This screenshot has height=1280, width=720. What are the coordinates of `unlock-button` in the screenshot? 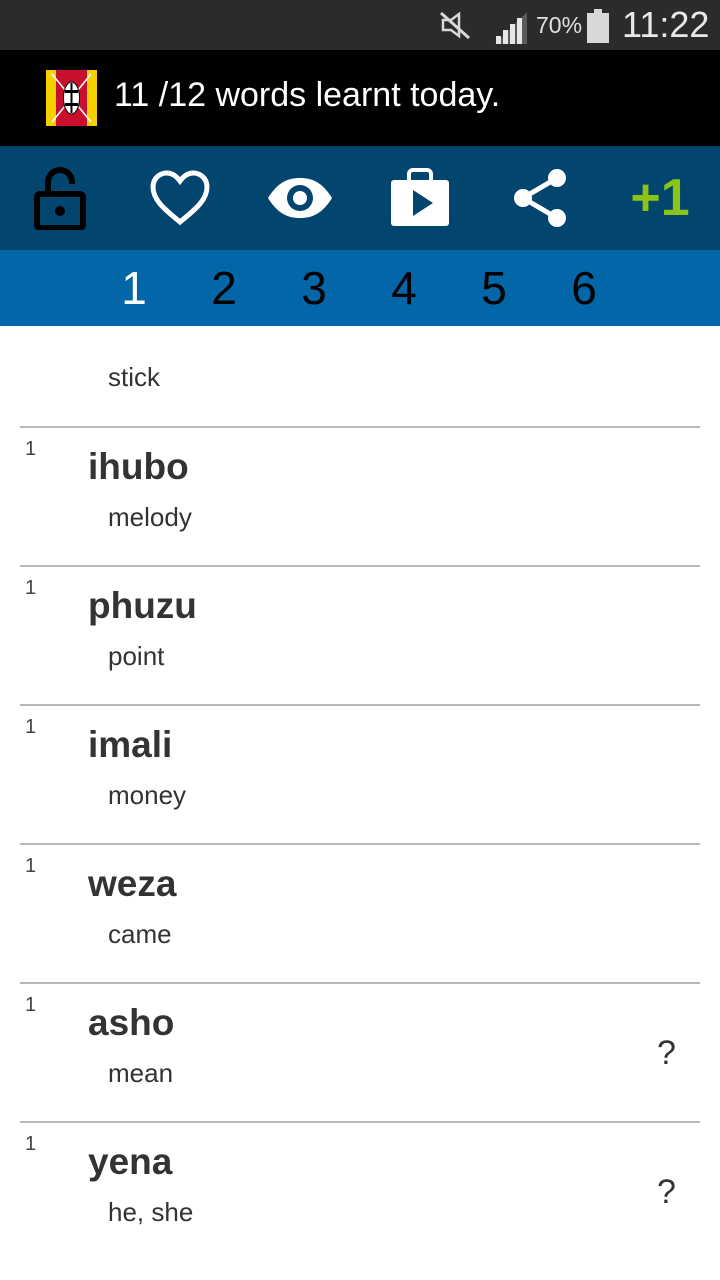 It's located at (60, 198).